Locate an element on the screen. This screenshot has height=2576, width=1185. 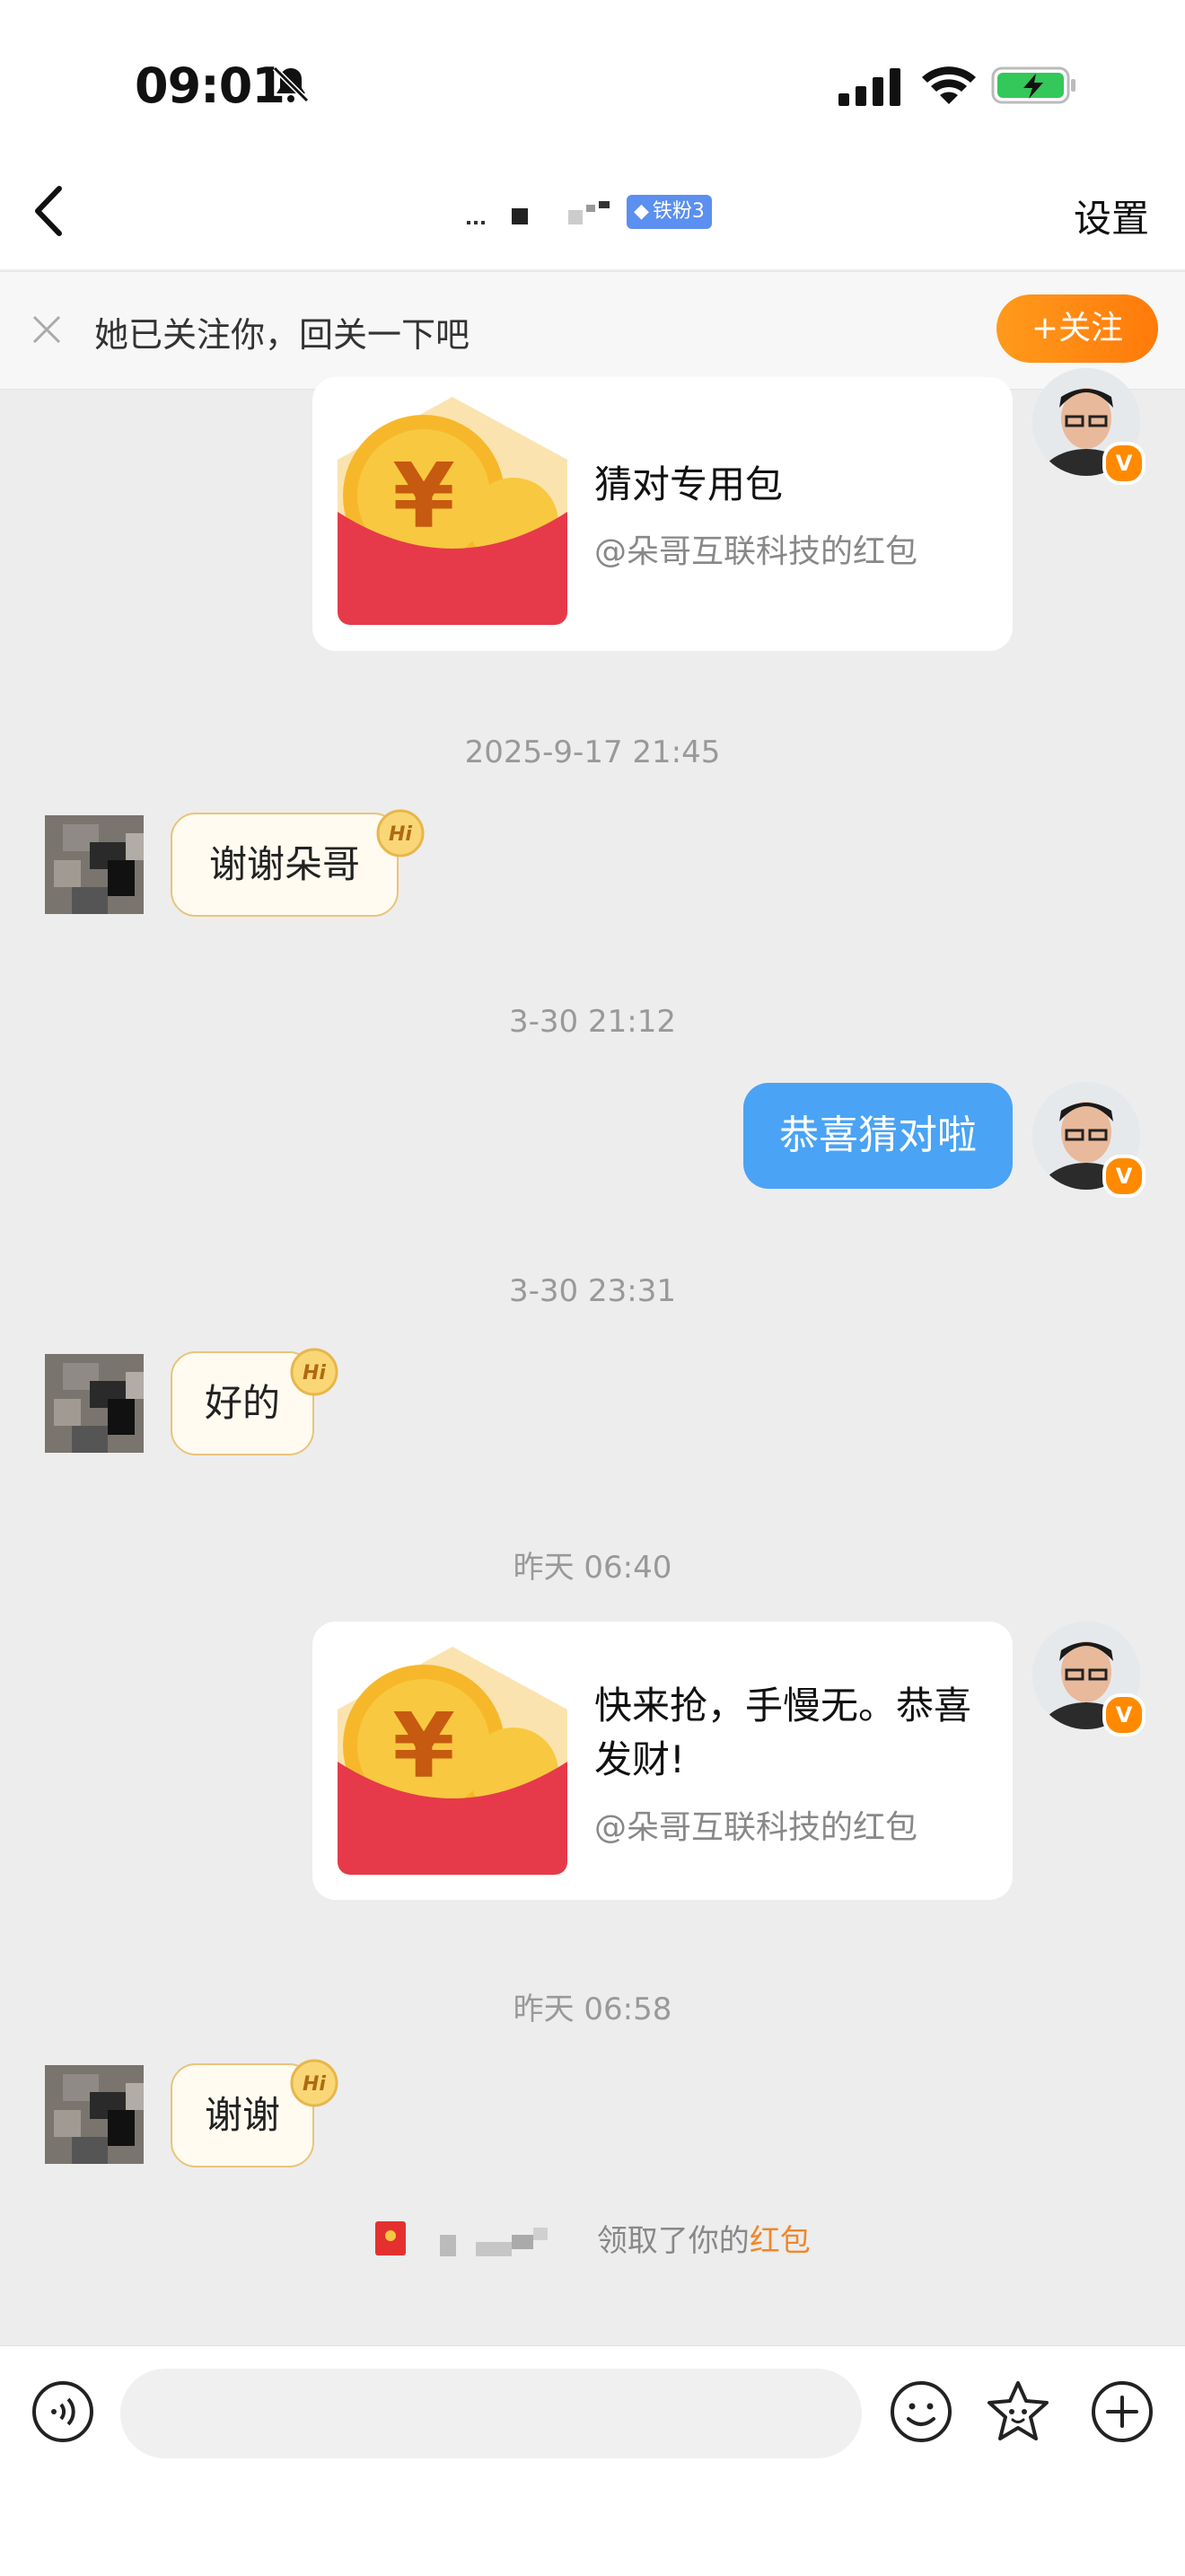
signal-icon is located at coordinates (869, 87).